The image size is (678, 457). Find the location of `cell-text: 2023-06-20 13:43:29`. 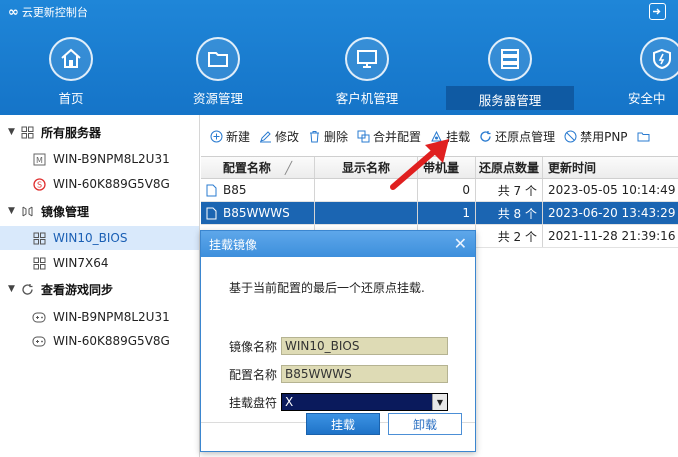

cell-text: 2023-06-20 13:43:29 is located at coordinates (612, 213).